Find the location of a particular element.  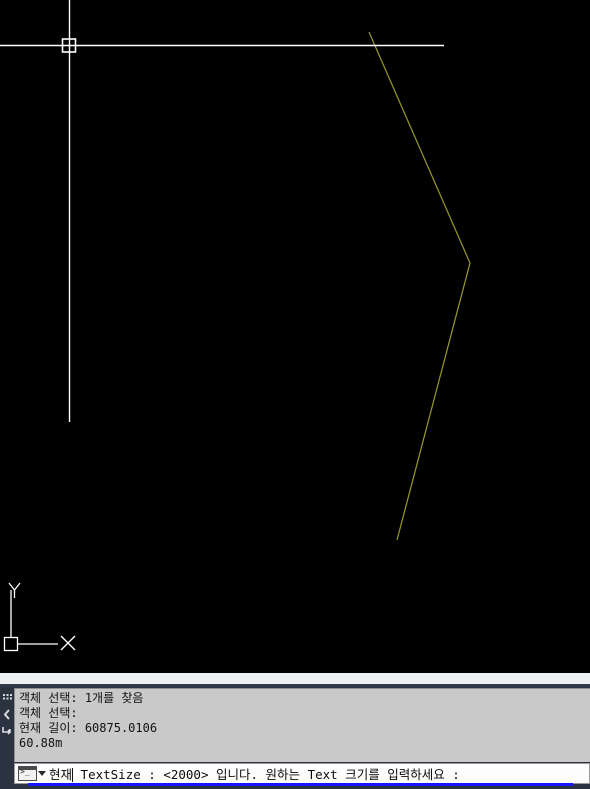

panel-separator-band is located at coordinates (295, 678).